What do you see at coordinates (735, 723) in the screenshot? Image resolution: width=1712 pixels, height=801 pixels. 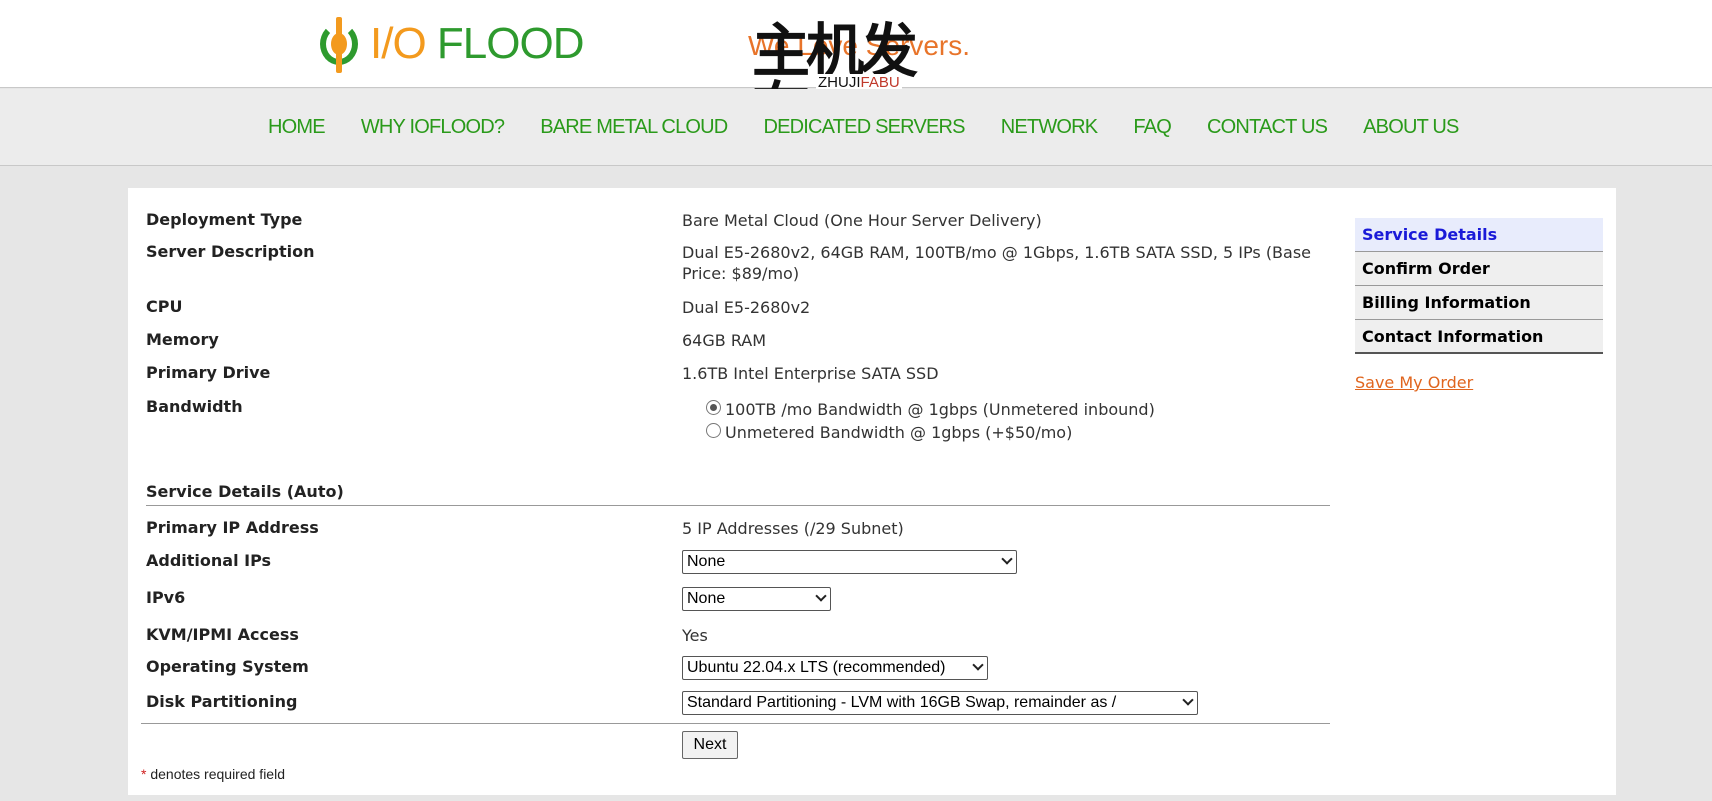 I see `form-divider` at bounding box center [735, 723].